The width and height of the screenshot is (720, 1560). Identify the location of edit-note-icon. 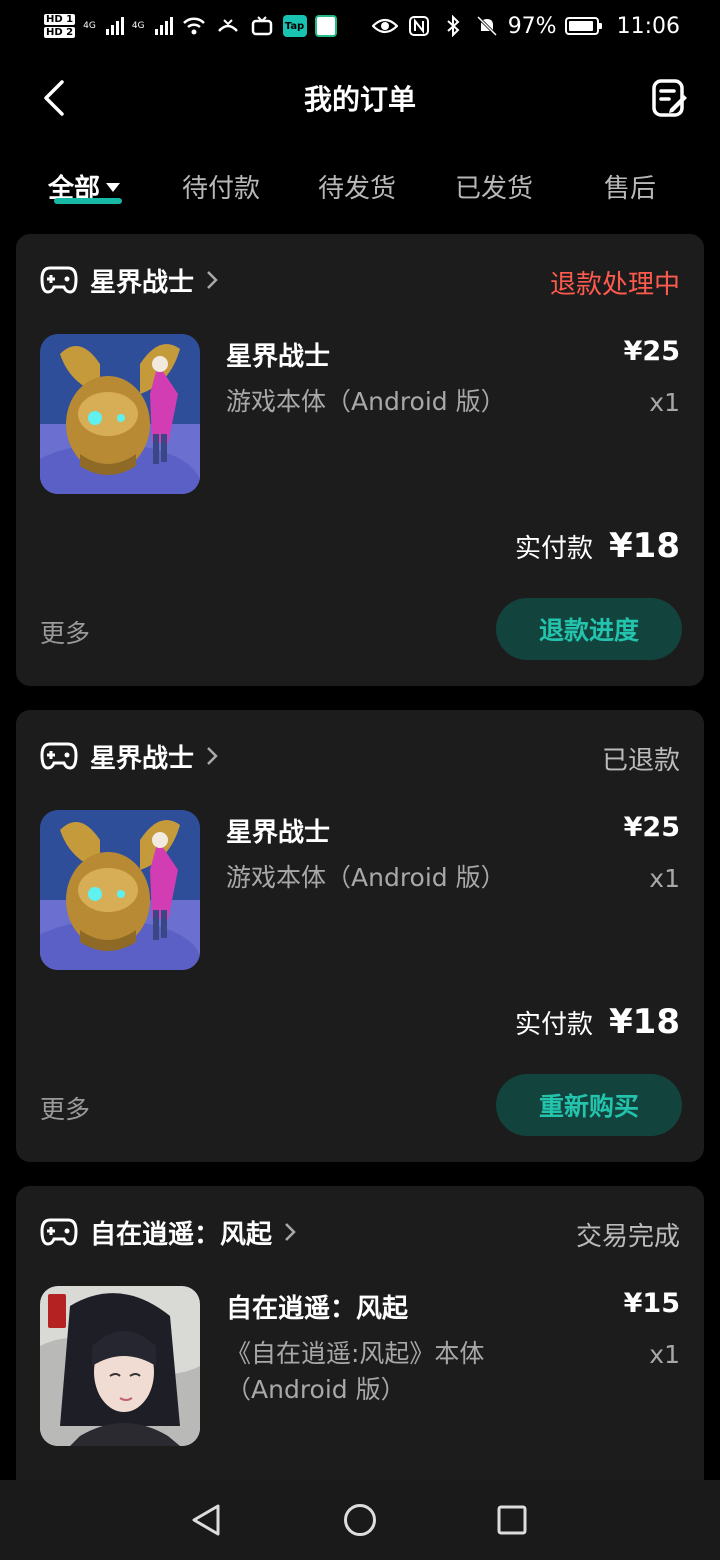
(669, 98).